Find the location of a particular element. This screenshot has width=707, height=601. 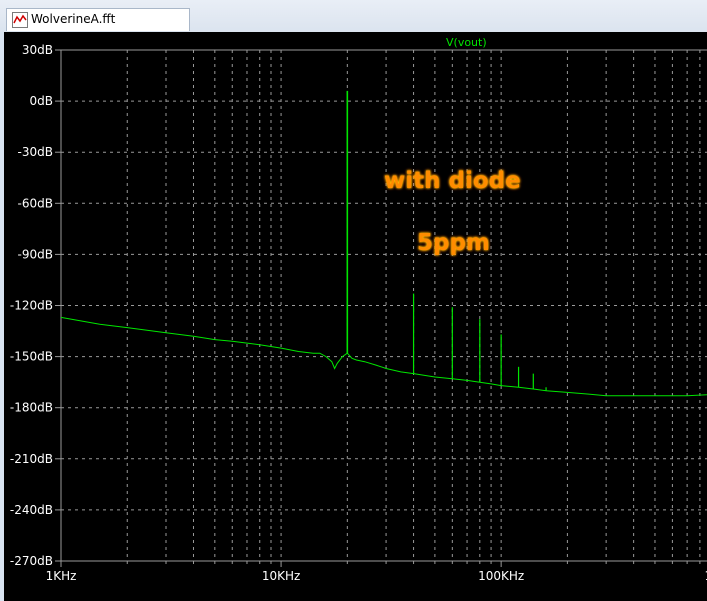

x-tick-label: 10KHz is located at coordinates (281, 576).